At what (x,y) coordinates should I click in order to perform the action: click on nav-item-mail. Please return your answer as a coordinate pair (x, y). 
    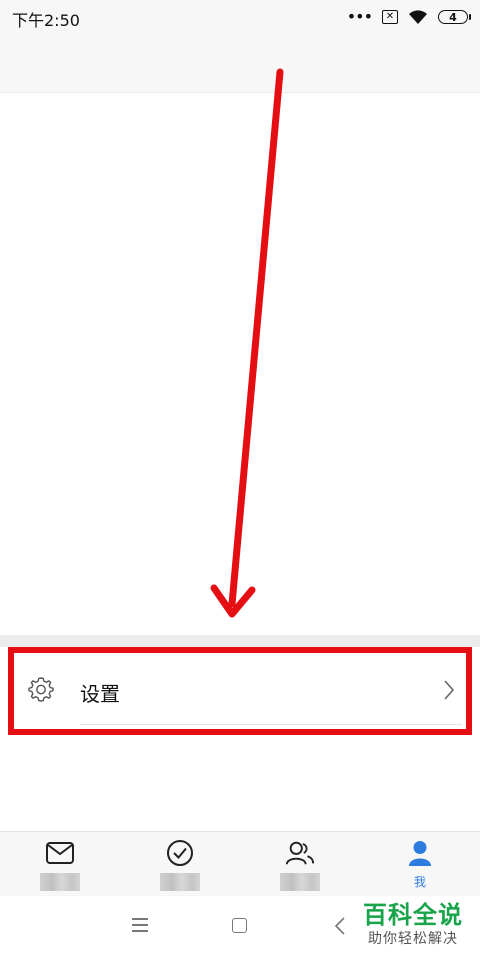
    Looking at the image, I should click on (60, 864).